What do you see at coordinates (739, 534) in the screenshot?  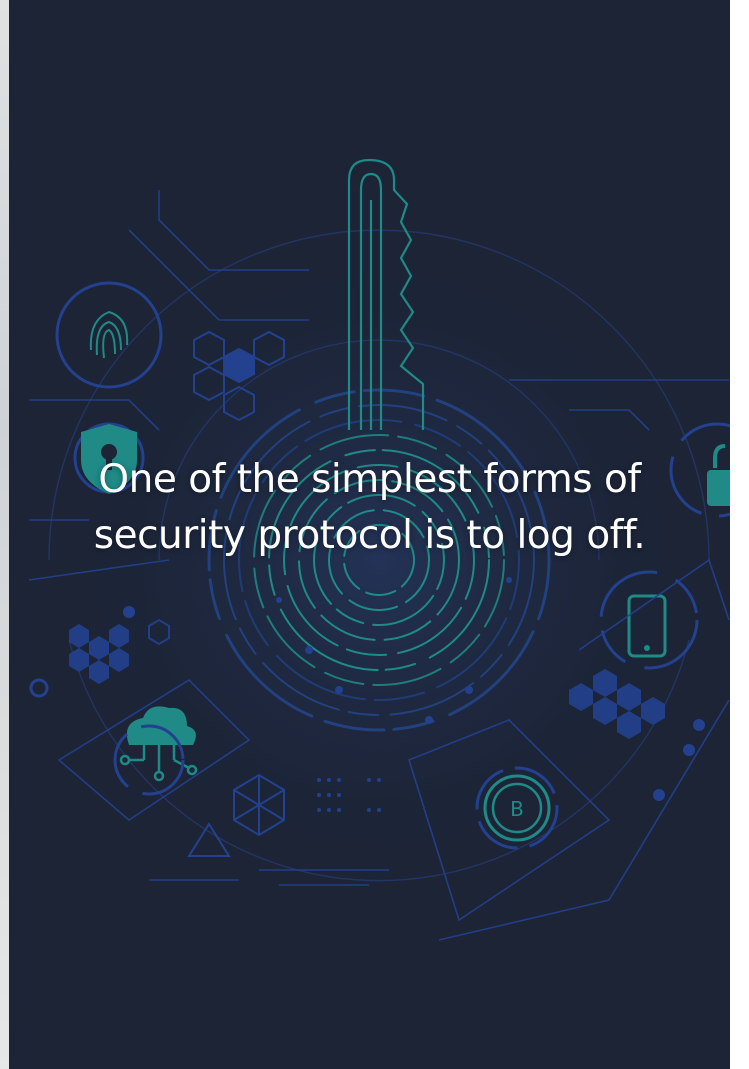 I see `right-edge-background` at bounding box center [739, 534].